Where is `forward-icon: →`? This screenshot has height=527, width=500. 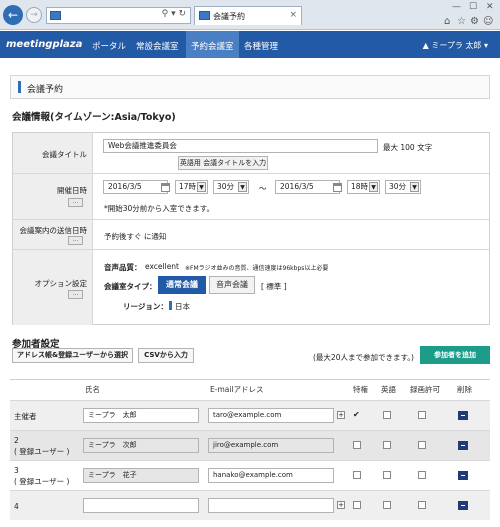 forward-icon: → is located at coordinates (34, 15).